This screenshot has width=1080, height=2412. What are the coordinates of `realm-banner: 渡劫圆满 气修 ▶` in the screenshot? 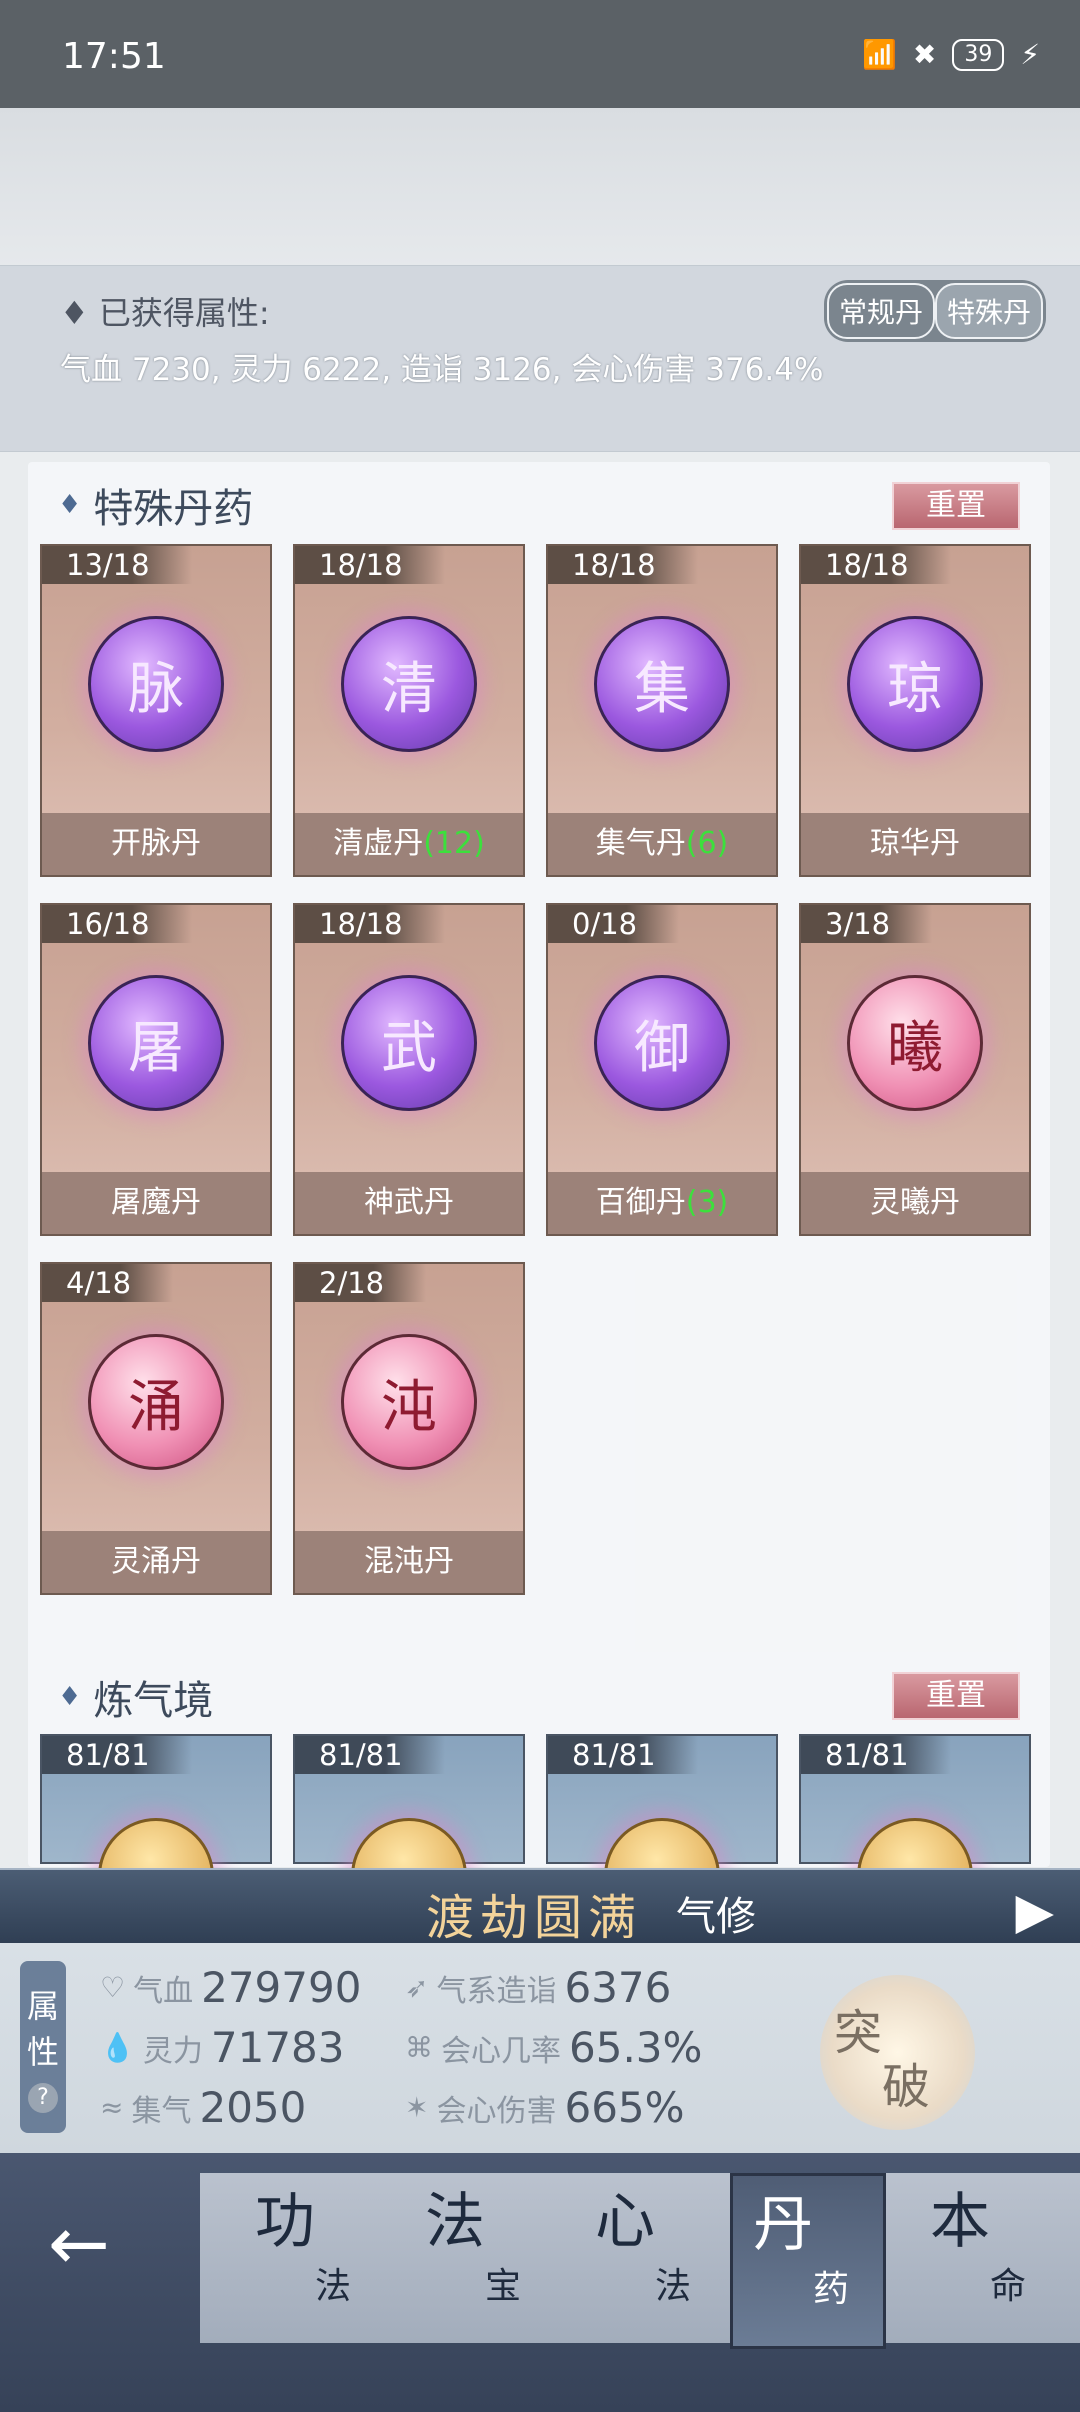 It's located at (540, 1907).